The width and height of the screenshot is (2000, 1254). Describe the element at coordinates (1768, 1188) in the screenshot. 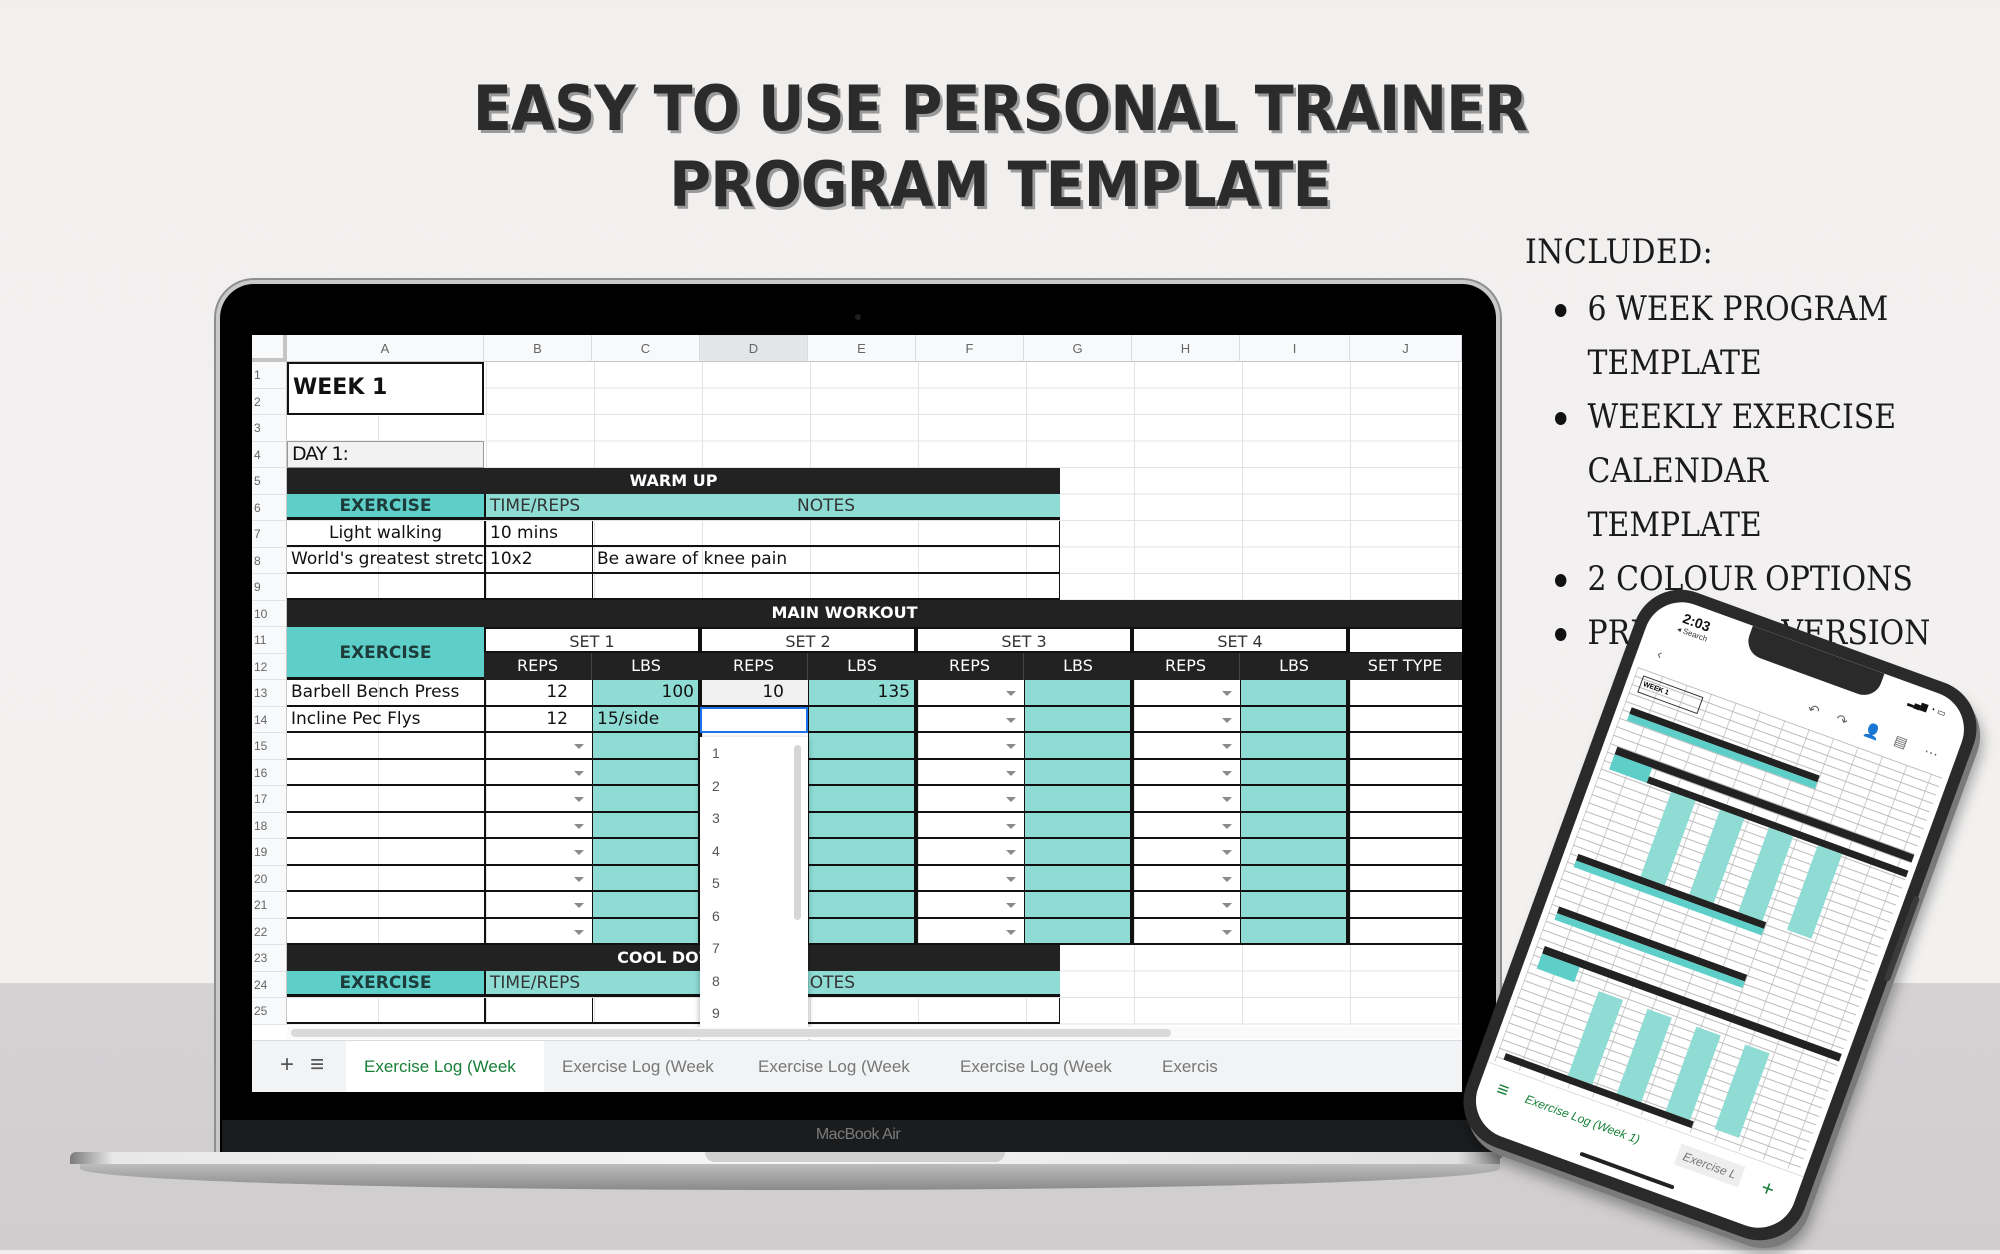

I see `phone-add-sheet-icon: +` at that location.